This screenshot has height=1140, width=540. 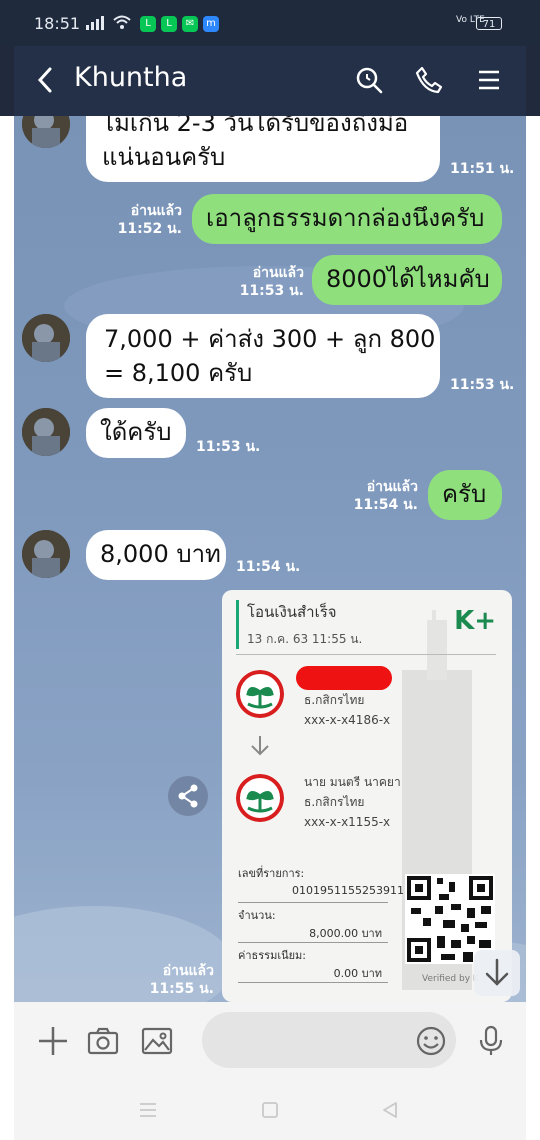 What do you see at coordinates (390, 1110) in the screenshot?
I see `back-nav-icon` at bounding box center [390, 1110].